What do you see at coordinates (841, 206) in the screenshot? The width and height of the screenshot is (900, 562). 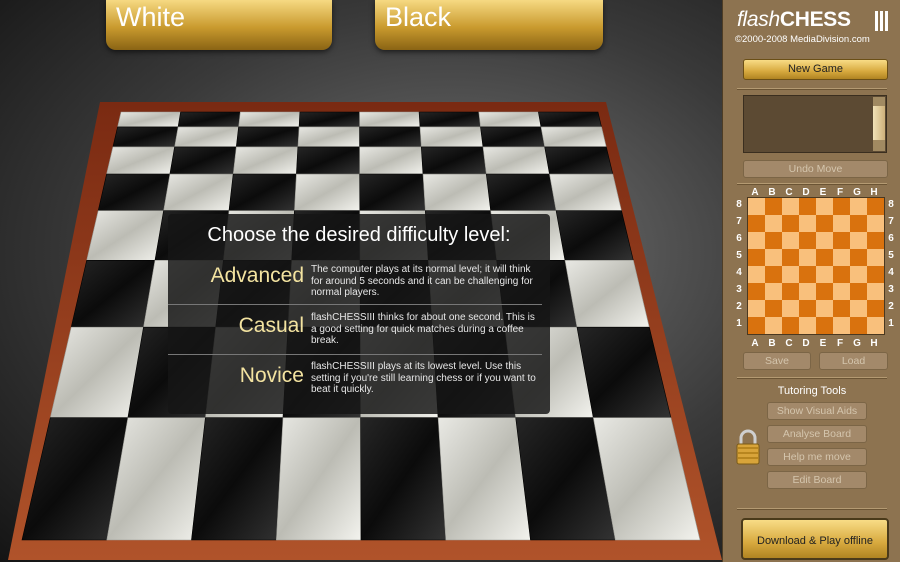 I see `mini-square-f8` at bounding box center [841, 206].